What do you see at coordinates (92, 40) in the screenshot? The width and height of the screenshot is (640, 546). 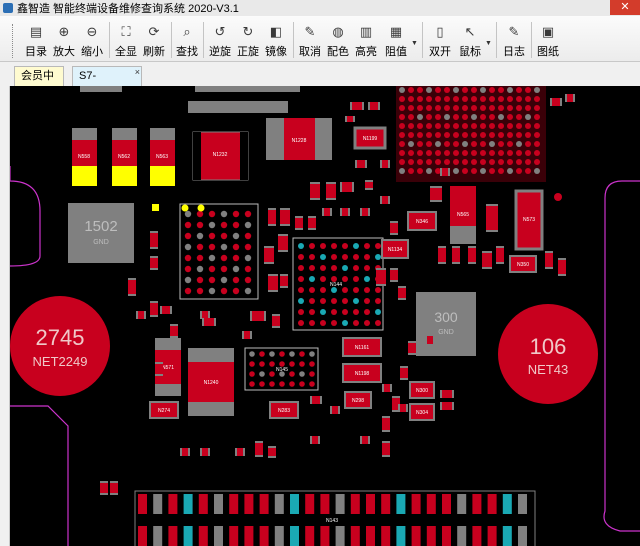 I see `zoom-out-button: ⊖ 缩小` at bounding box center [92, 40].